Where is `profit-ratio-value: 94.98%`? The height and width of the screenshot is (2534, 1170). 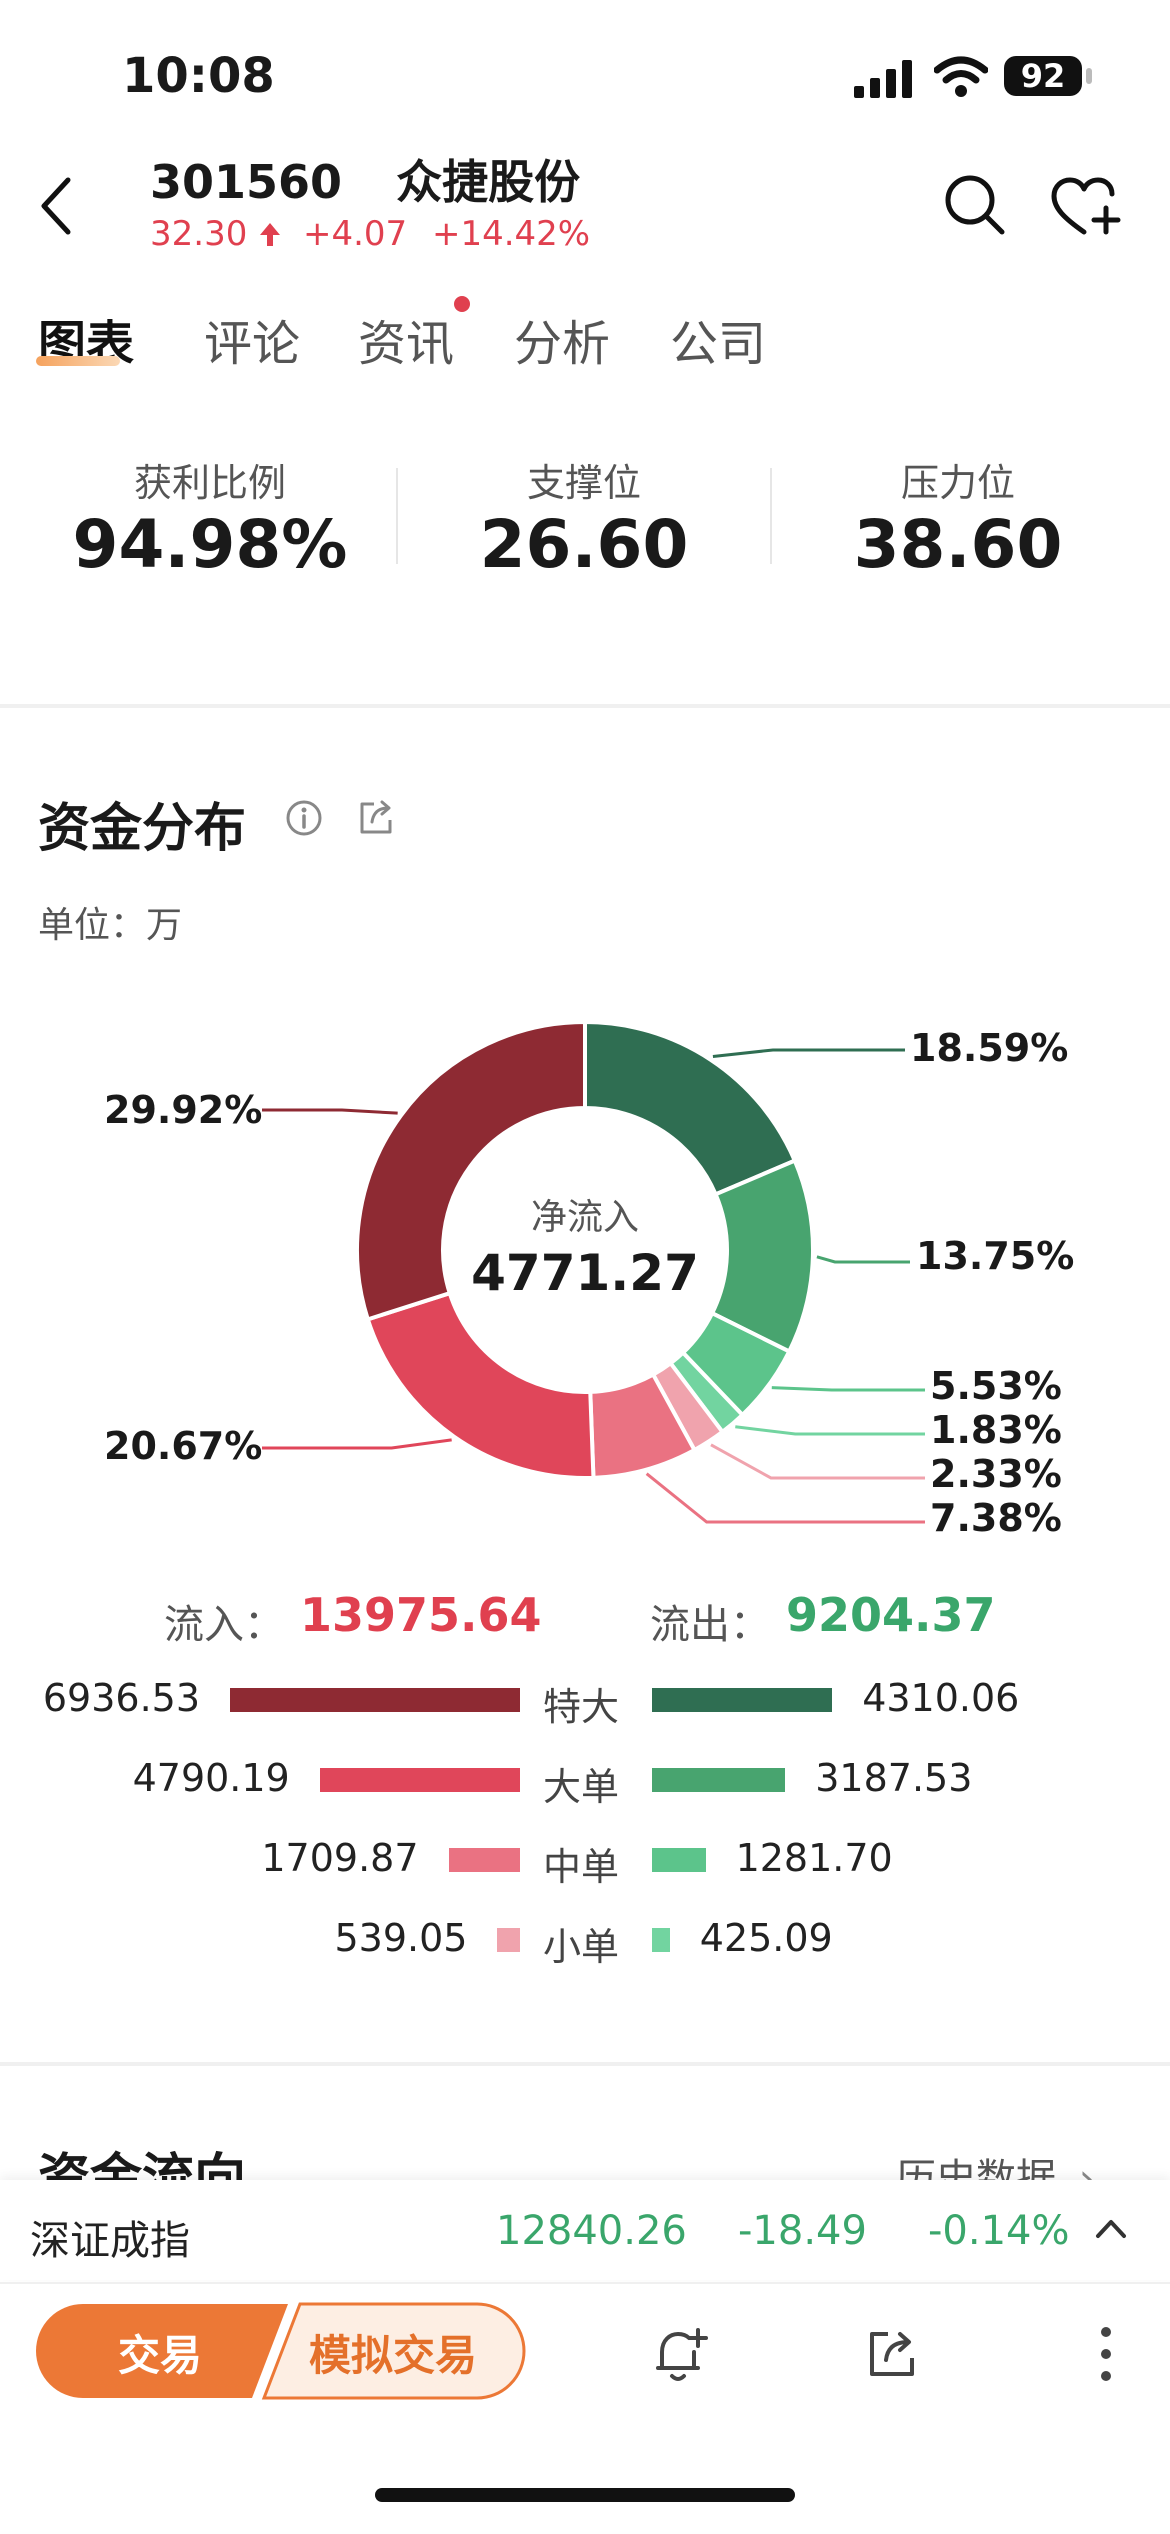
profit-ratio-value: 94.98% is located at coordinates (210, 544).